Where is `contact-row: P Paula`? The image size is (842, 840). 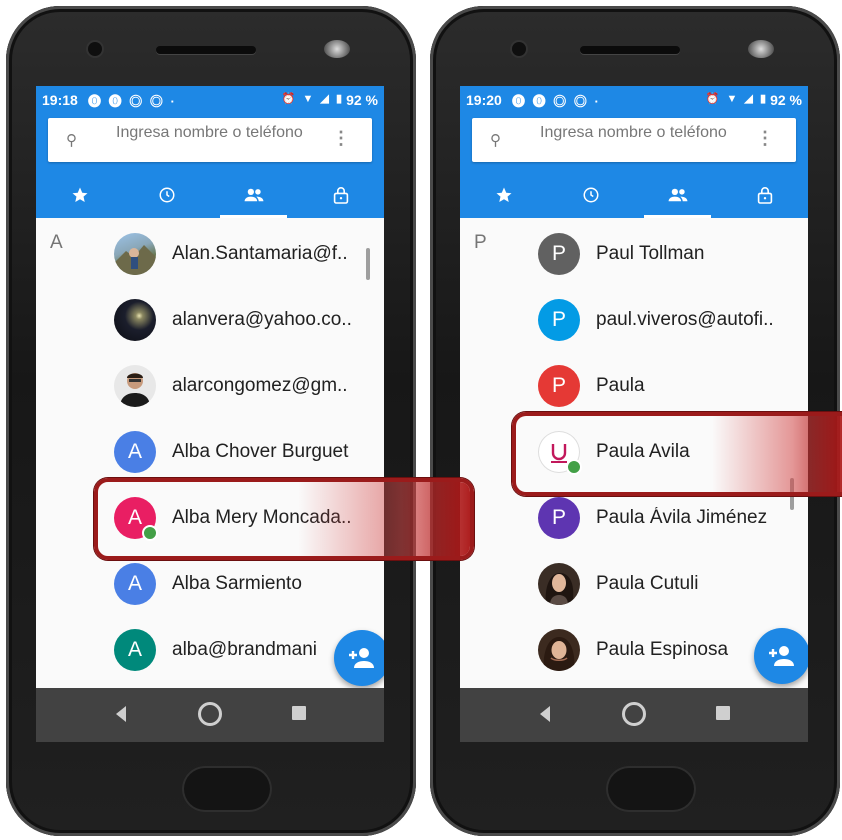
contact-row: P Paula is located at coordinates (634, 387).